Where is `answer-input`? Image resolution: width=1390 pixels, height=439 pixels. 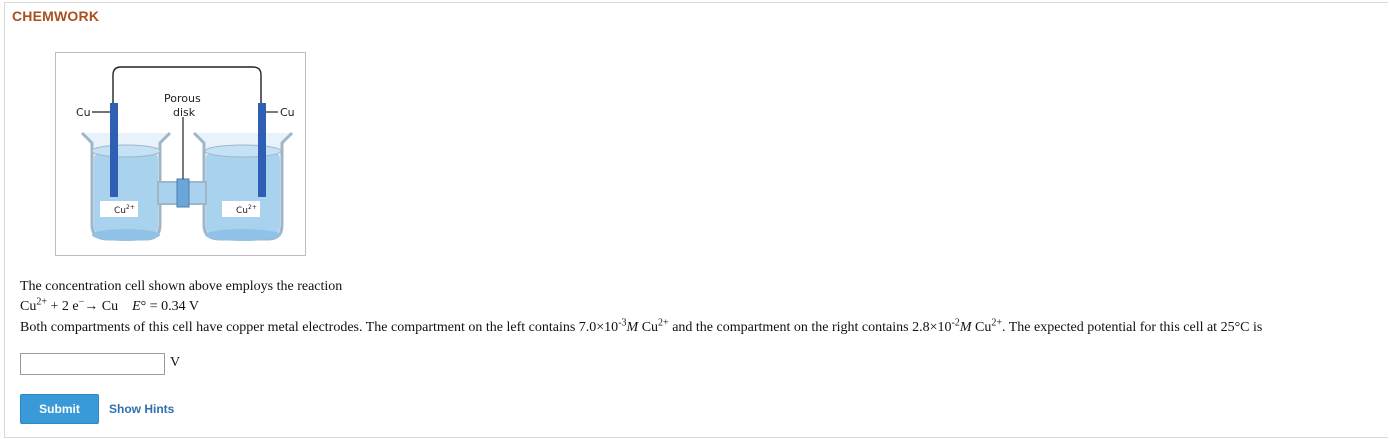
answer-input is located at coordinates (92, 364).